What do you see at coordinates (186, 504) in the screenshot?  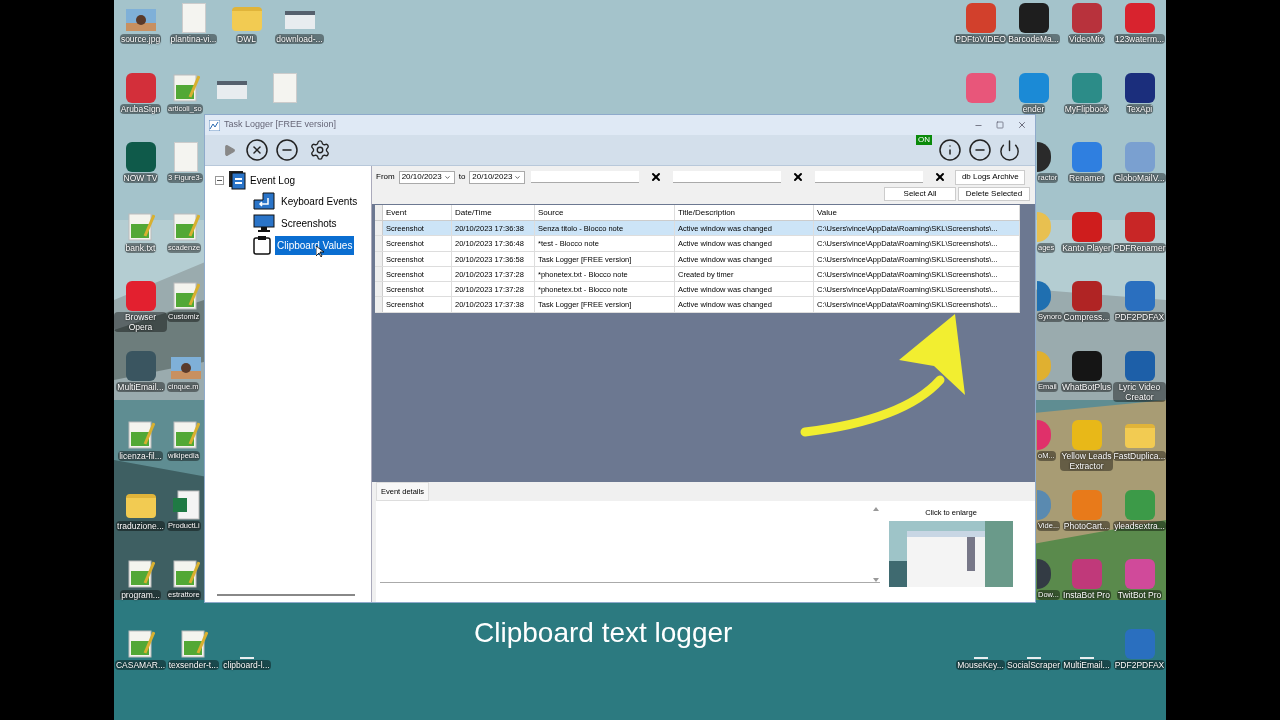 I see `spreadsheet-icon` at bounding box center [186, 504].